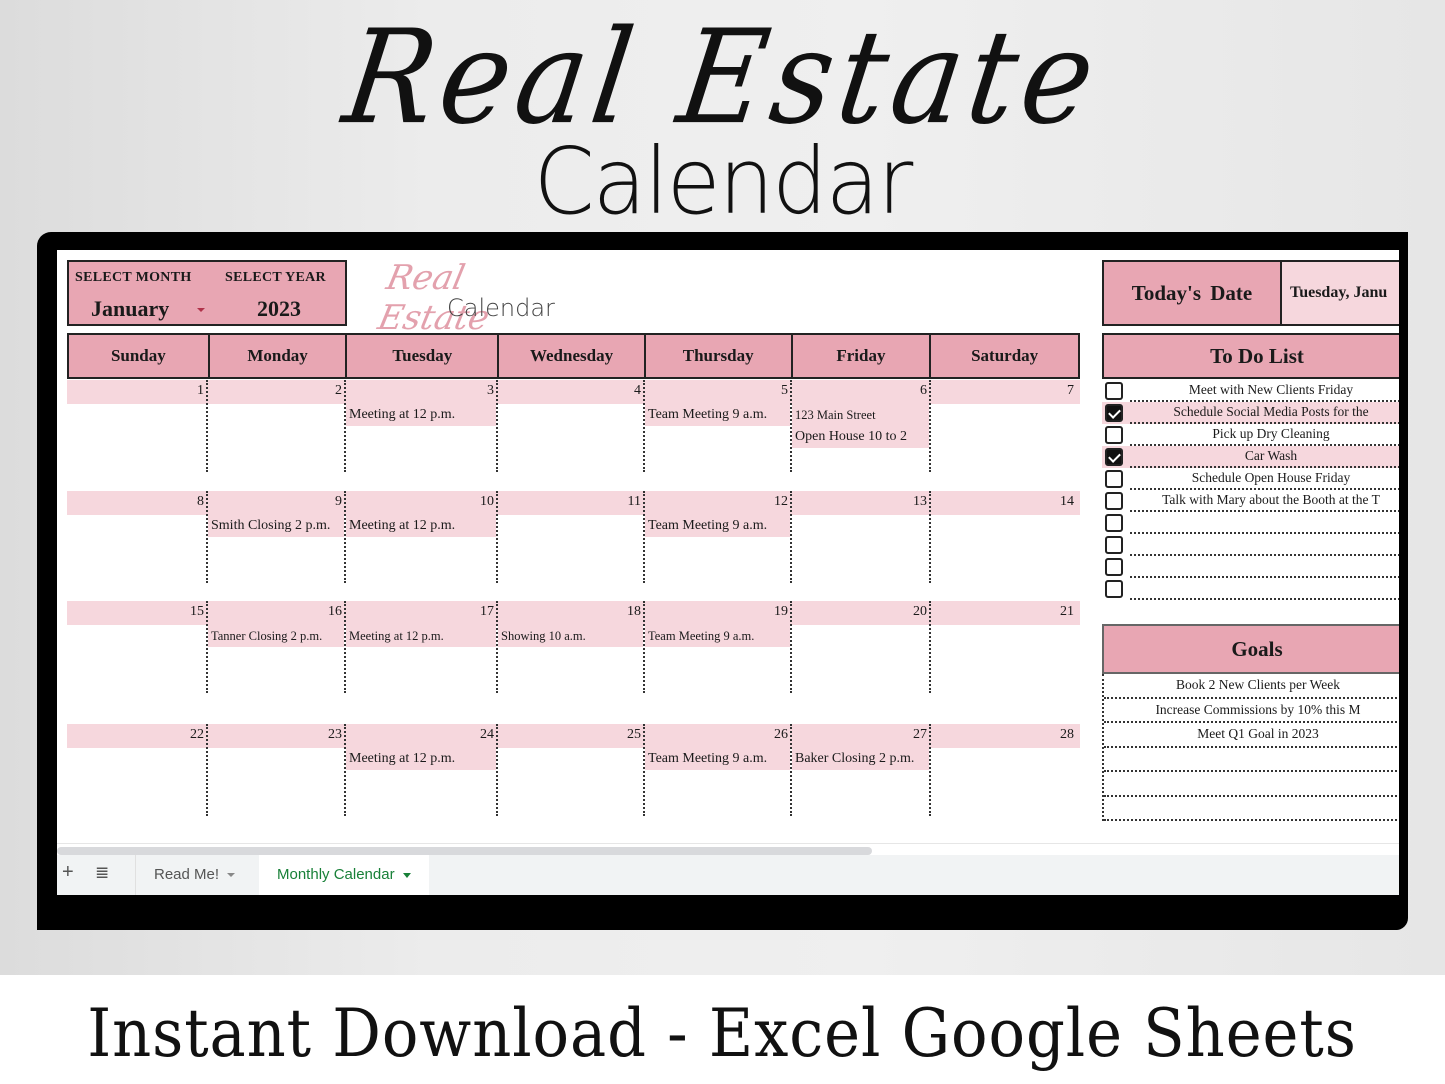  I want to click on year-field: 2023, so click(279, 309).